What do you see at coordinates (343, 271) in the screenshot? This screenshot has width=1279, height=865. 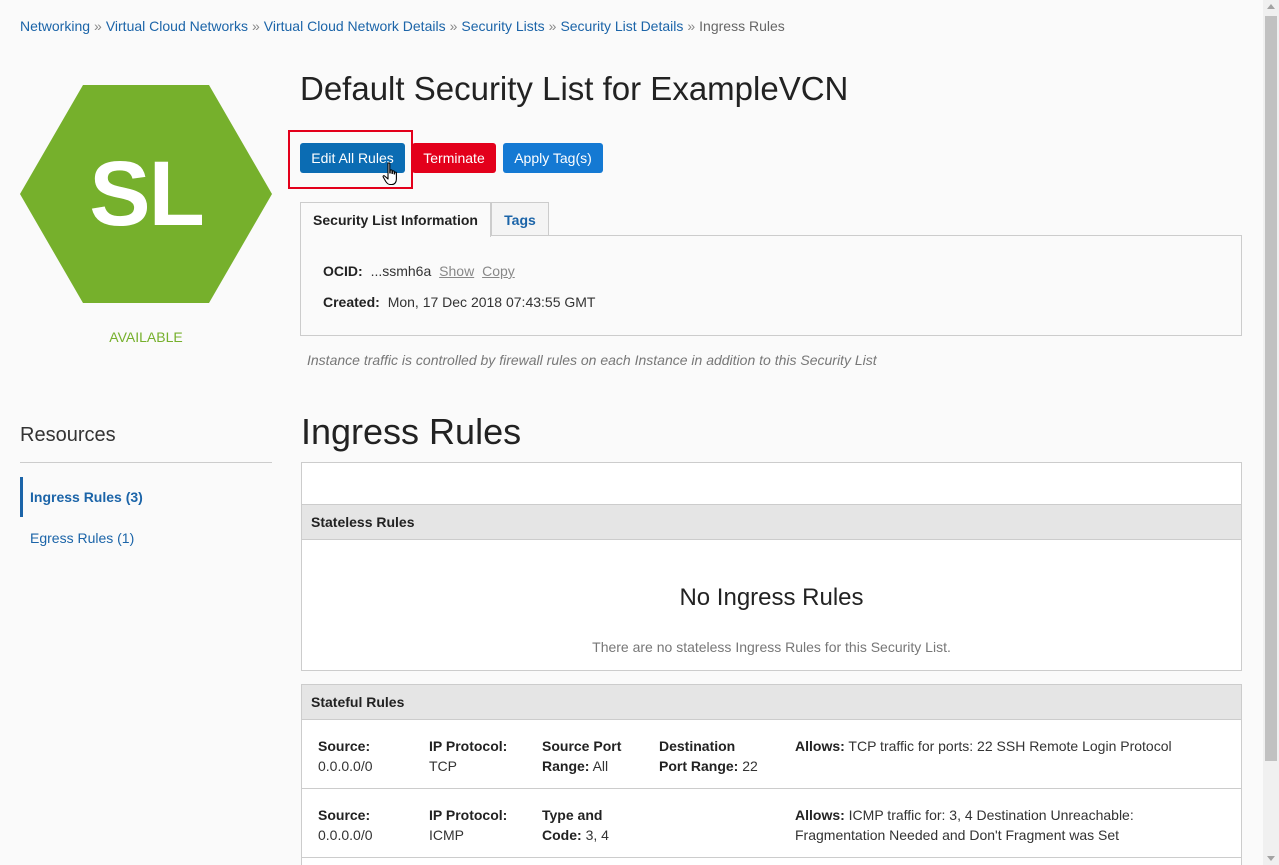 I see `ocid-label: OCID:` at bounding box center [343, 271].